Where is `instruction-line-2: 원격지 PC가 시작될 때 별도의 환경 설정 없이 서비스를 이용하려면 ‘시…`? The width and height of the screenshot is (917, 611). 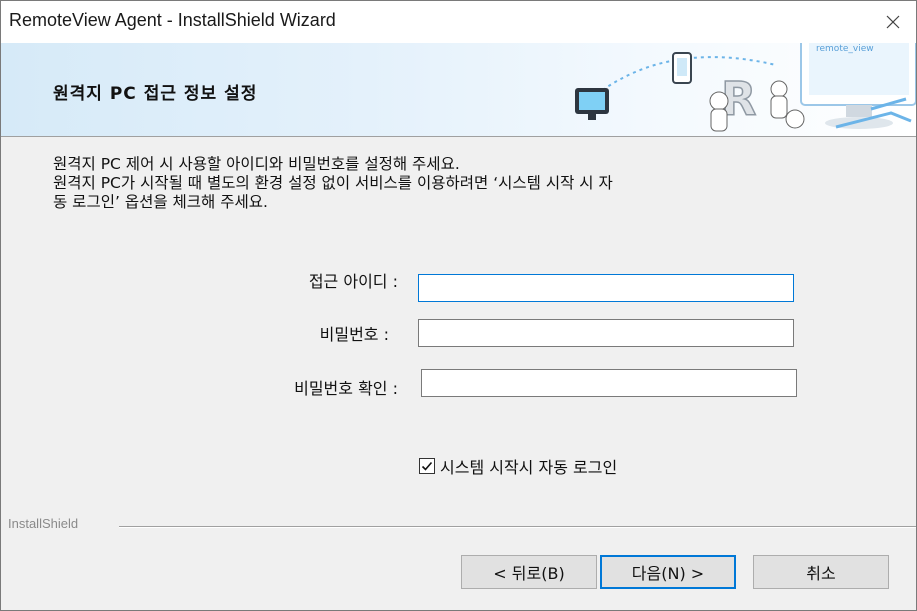 instruction-line-2: 원격지 PC가 시작될 때 별도의 환경 설정 없이 서비스를 이용하려면 ‘시… is located at coordinates (333, 183).